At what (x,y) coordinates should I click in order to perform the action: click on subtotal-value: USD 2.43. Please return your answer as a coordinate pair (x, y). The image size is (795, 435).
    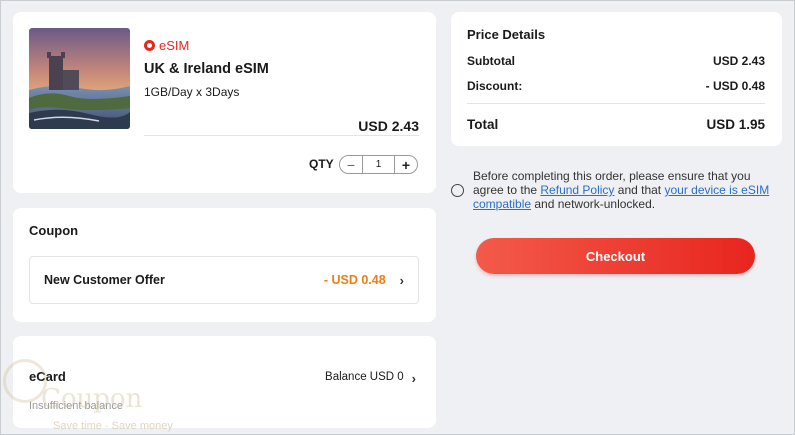
    Looking at the image, I should click on (738, 61).